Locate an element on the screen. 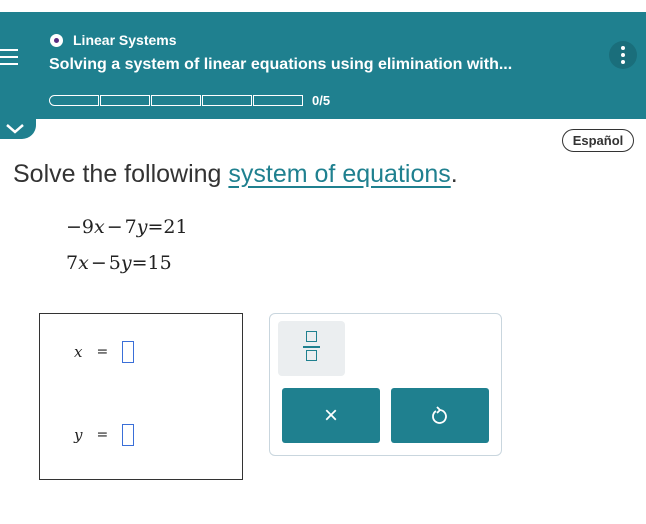 The width and height of the screenshot is (646, 524). system-of-equations-link: system of equations is located at coordinates (339, 174).